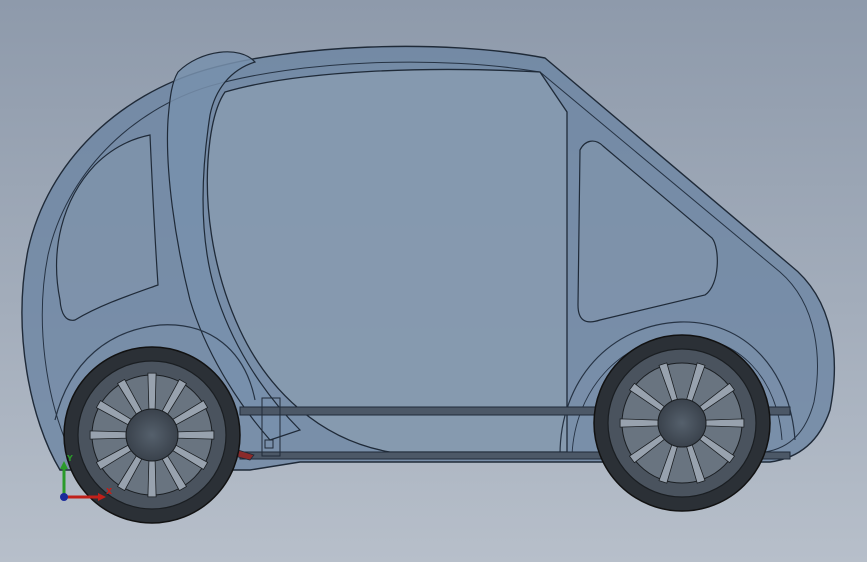 This screenshot has width=867, height=562. I want to click on front-wheel, so click(682, 423).